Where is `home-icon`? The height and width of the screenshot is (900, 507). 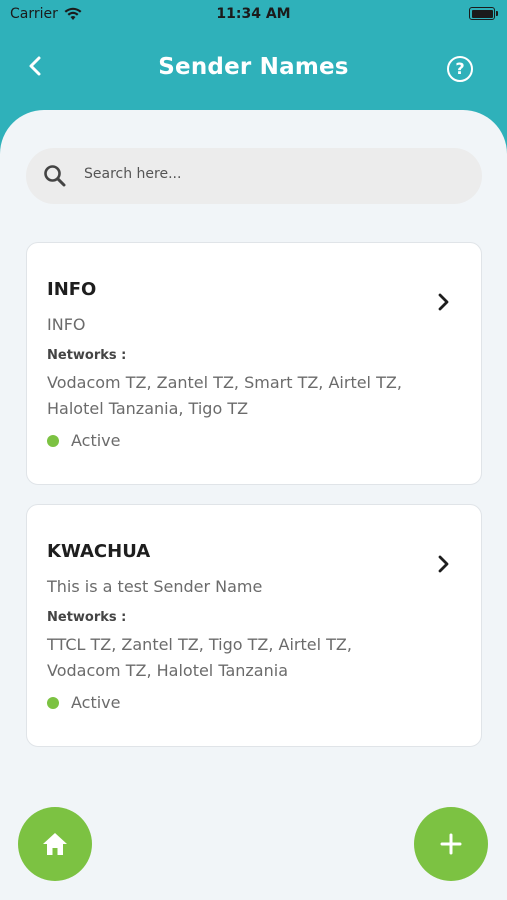 home-icon is located at coordinates (55, 844).